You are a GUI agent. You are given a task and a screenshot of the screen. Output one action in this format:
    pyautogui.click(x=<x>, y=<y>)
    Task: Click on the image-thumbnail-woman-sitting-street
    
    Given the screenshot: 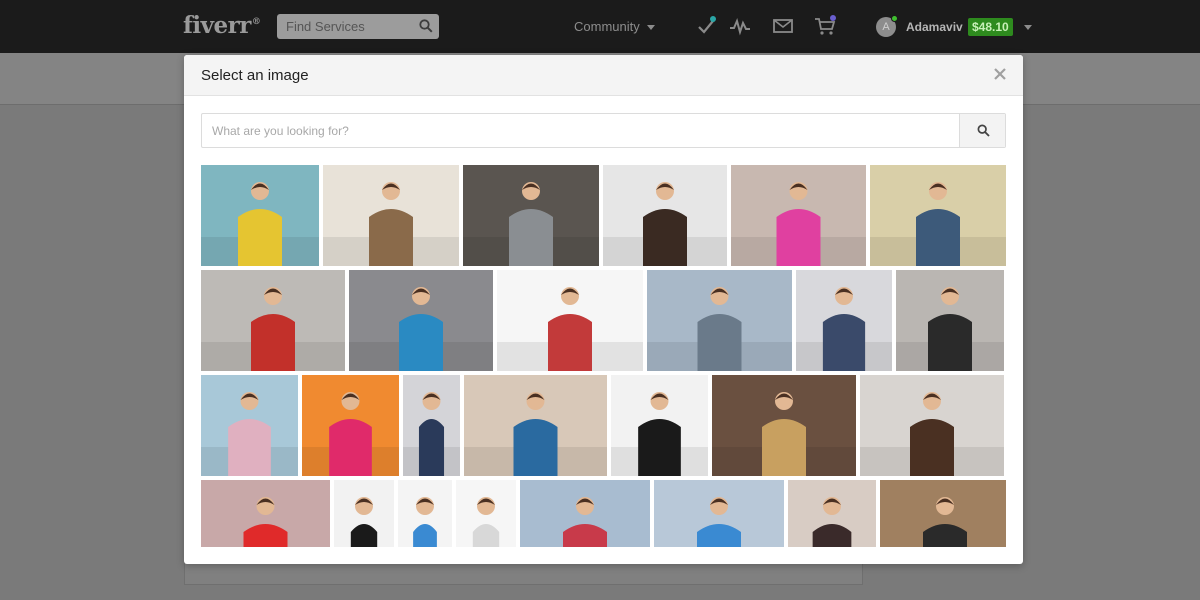 What is the action you would take?
    pyautogui.click(x=784, y=425)
    